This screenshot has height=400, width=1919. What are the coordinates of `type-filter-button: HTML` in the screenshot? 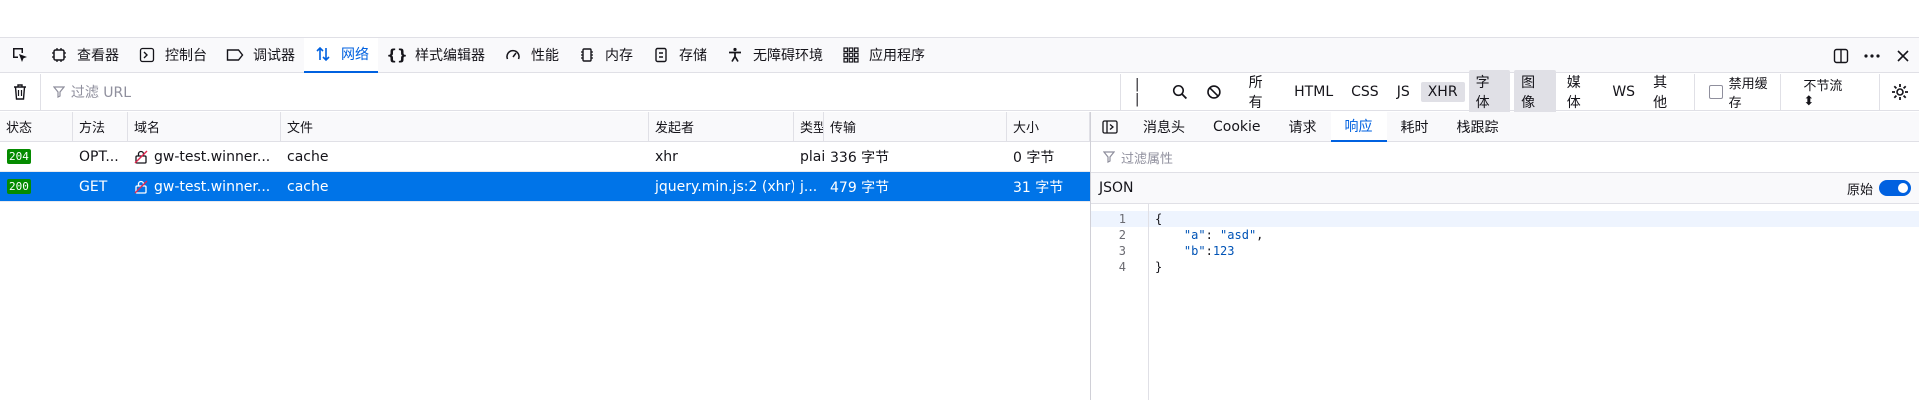 It's located at (1313, 92).